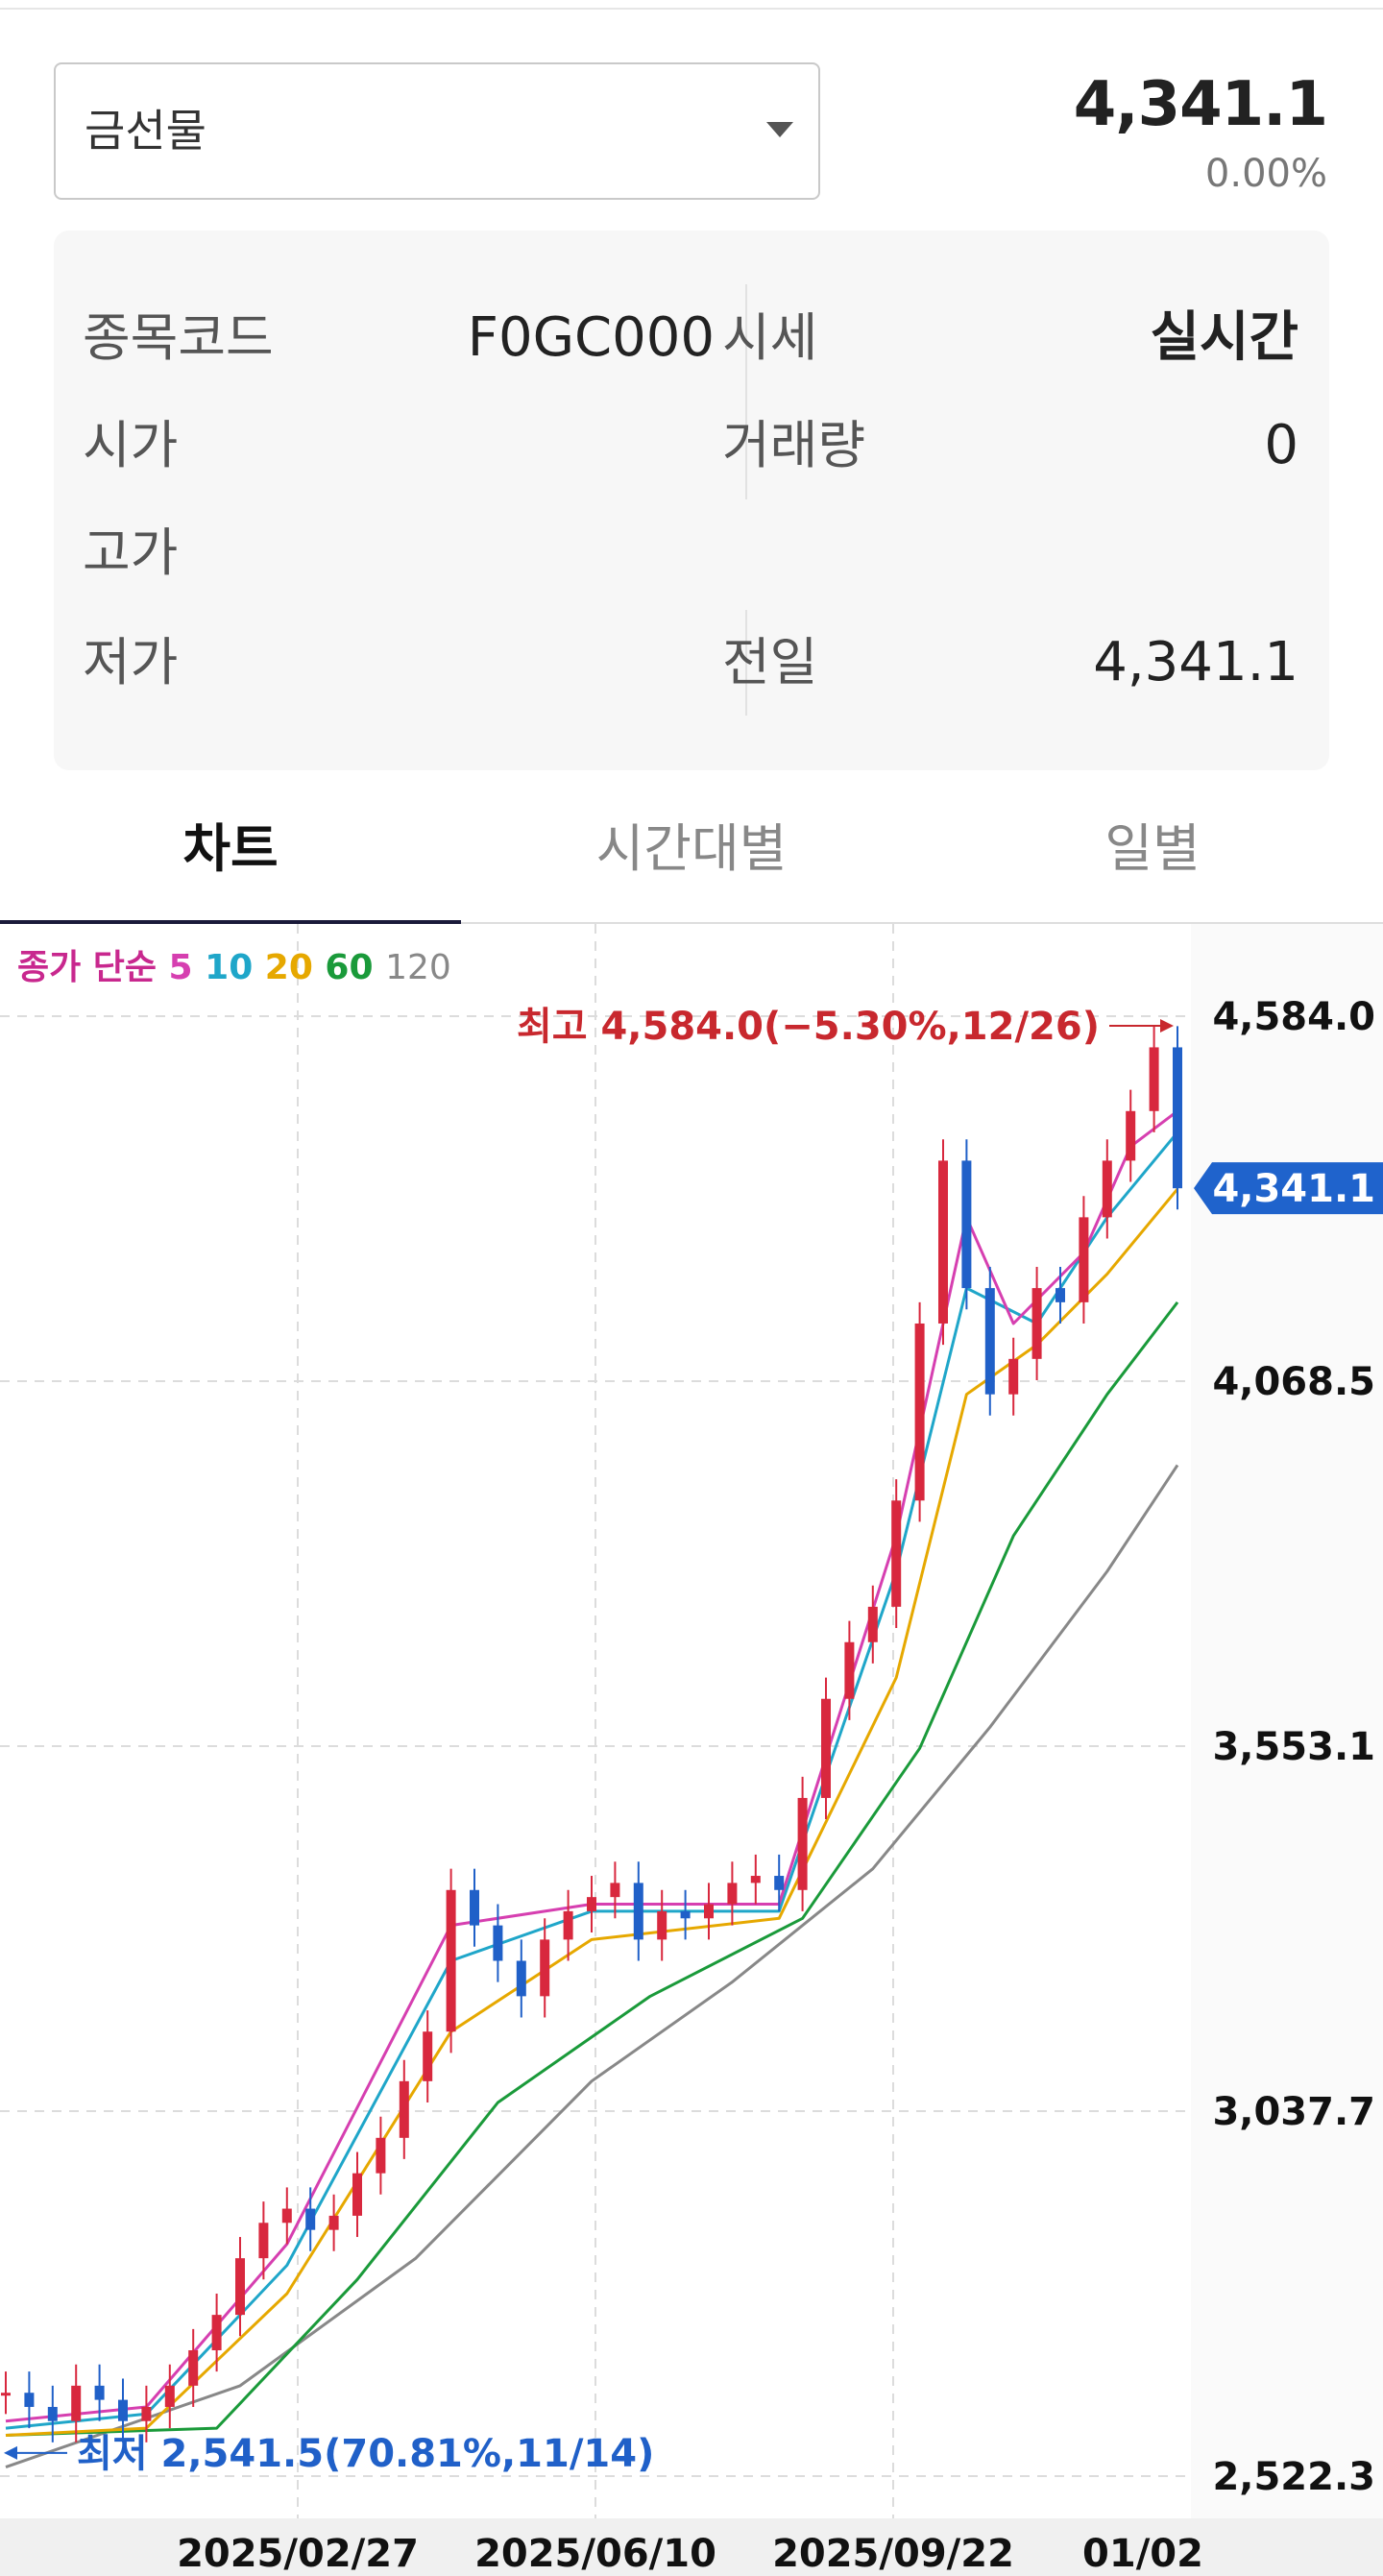 The width and height of the screenshot is (1383, 2576). What do you see at coordinates (298, 2554) in the screenshot?
I see `x-tick-label: 2025/02/27` at bounding box center [298, 2554].